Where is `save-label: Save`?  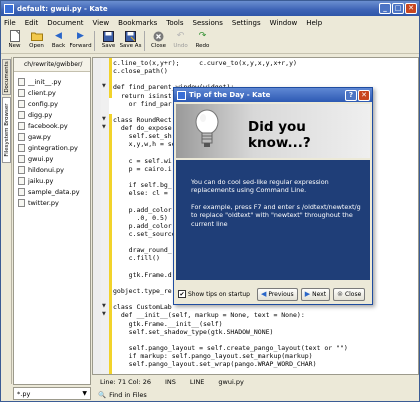
save-label: Save is located at coordinates (108, 46).